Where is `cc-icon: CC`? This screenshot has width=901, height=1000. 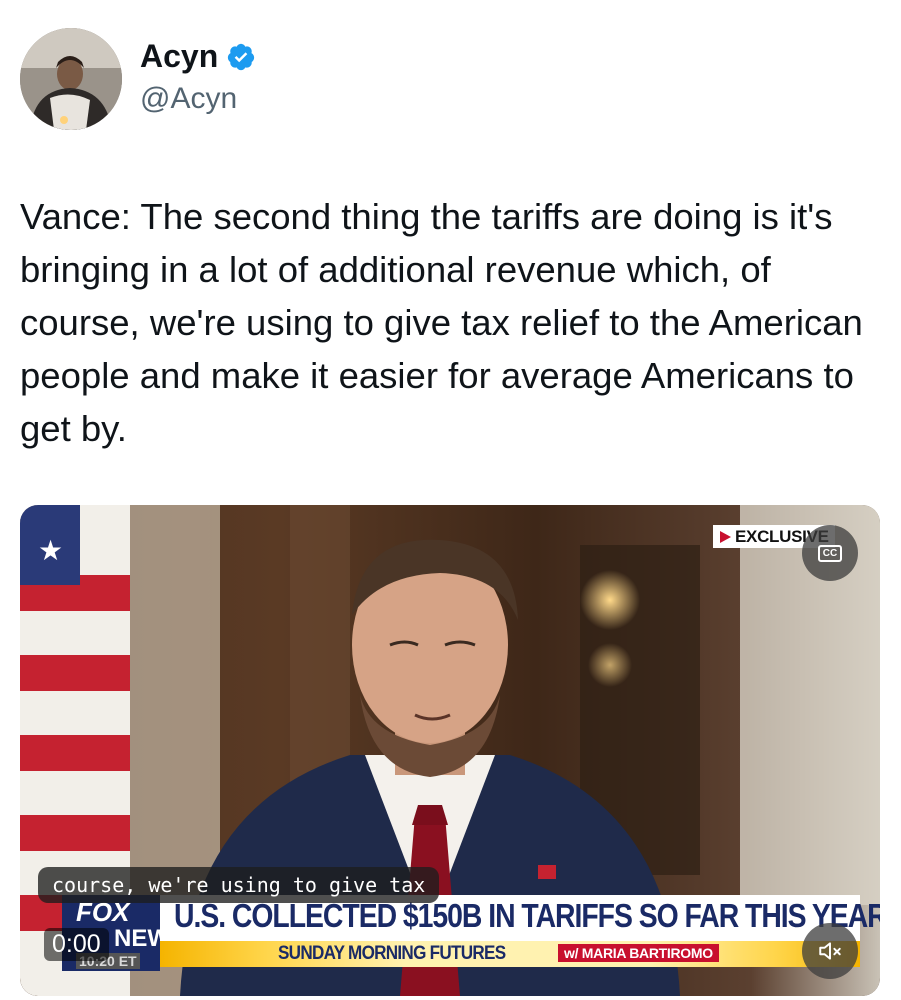
cc-icon: CC is located at coordinates (830, 553).